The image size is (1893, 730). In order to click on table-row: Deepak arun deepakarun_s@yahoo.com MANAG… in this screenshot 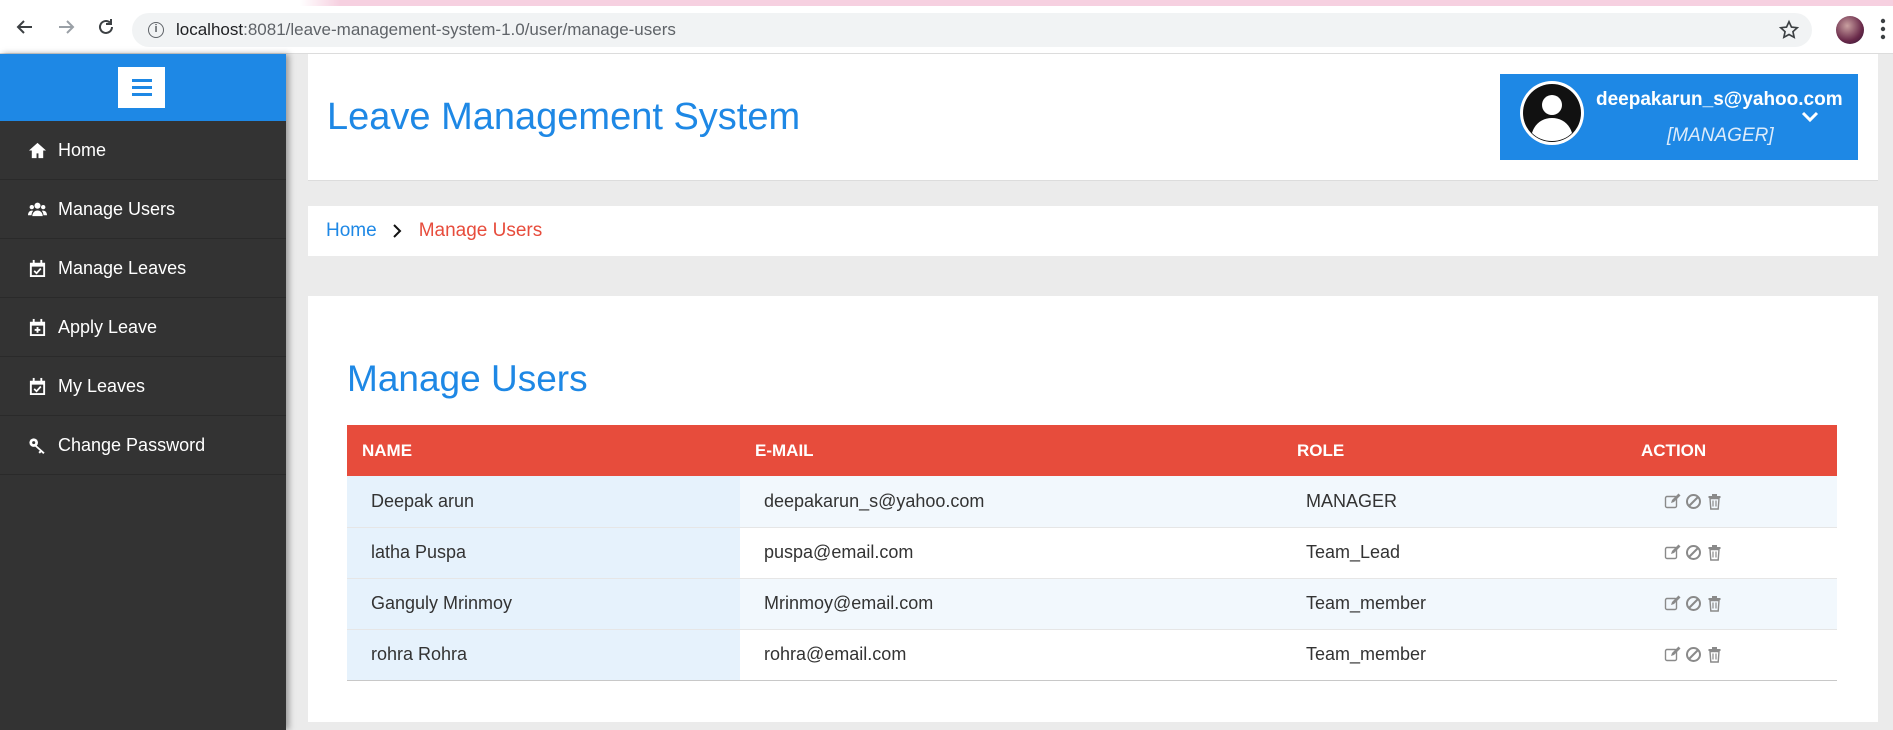, I will do `click(1092, 502)`.